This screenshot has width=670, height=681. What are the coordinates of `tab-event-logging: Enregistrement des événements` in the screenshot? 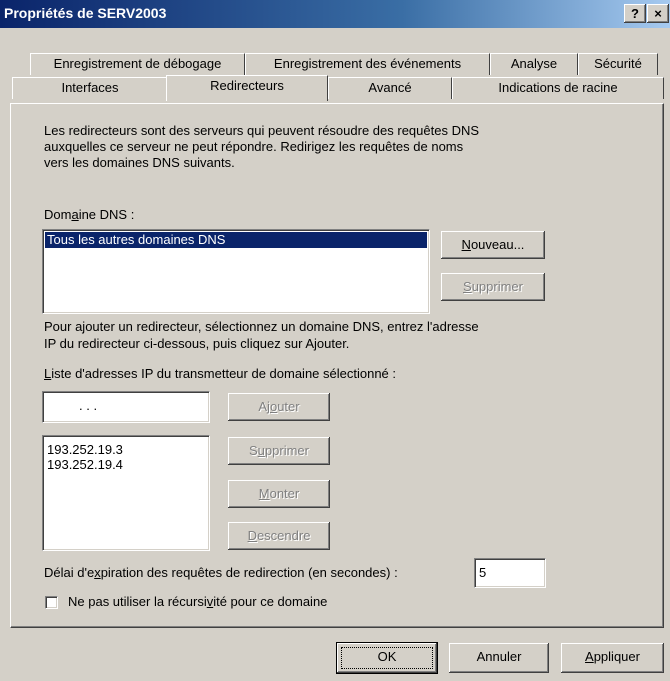 It's located at (367, 64).